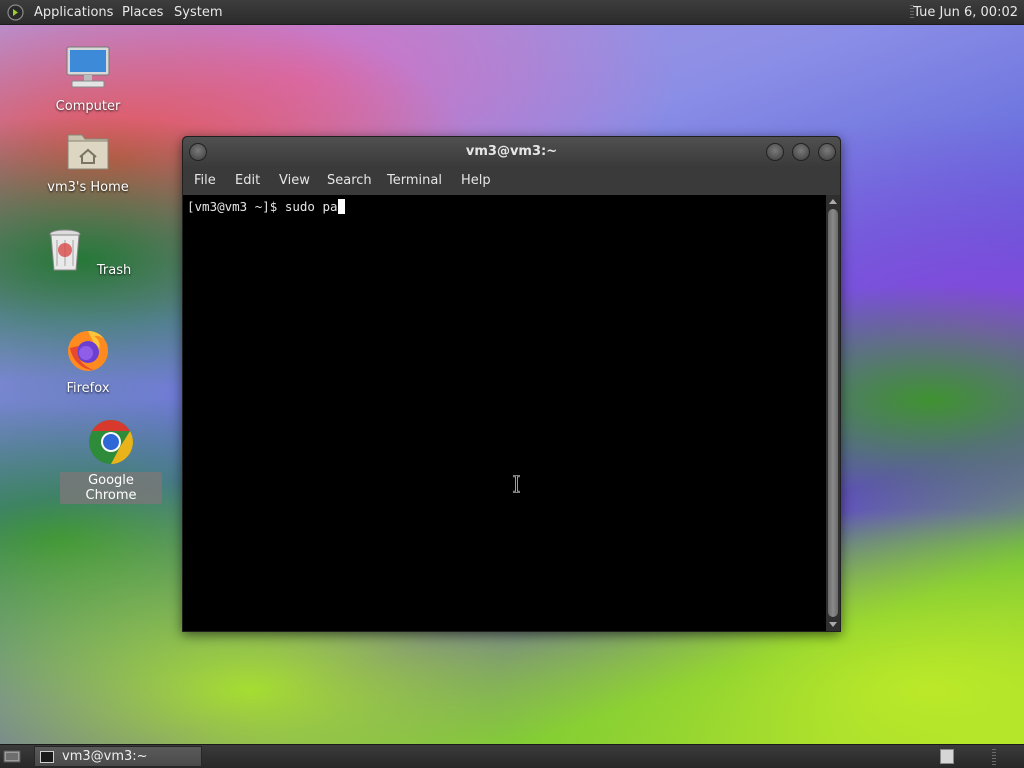 The width and height of the screenshot is (1024, 768). I want to click on home-folder-icon, so click(88, 152).